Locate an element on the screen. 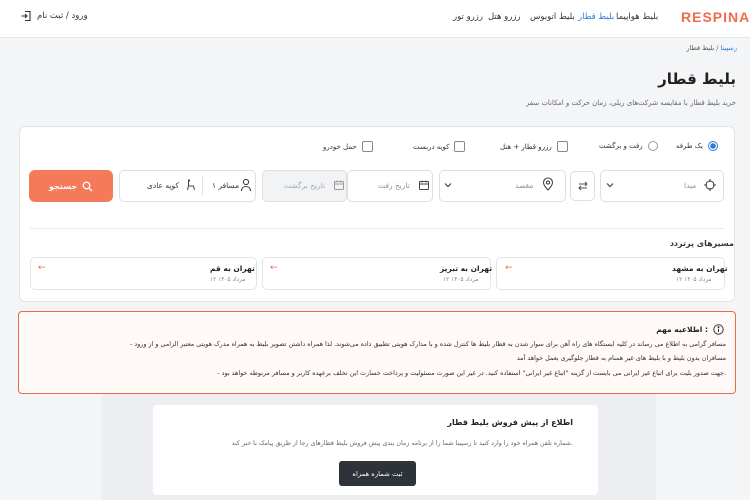 The height and width of the screenshot is (500, 750). log-in-icon is located at coordinates (26, 16).